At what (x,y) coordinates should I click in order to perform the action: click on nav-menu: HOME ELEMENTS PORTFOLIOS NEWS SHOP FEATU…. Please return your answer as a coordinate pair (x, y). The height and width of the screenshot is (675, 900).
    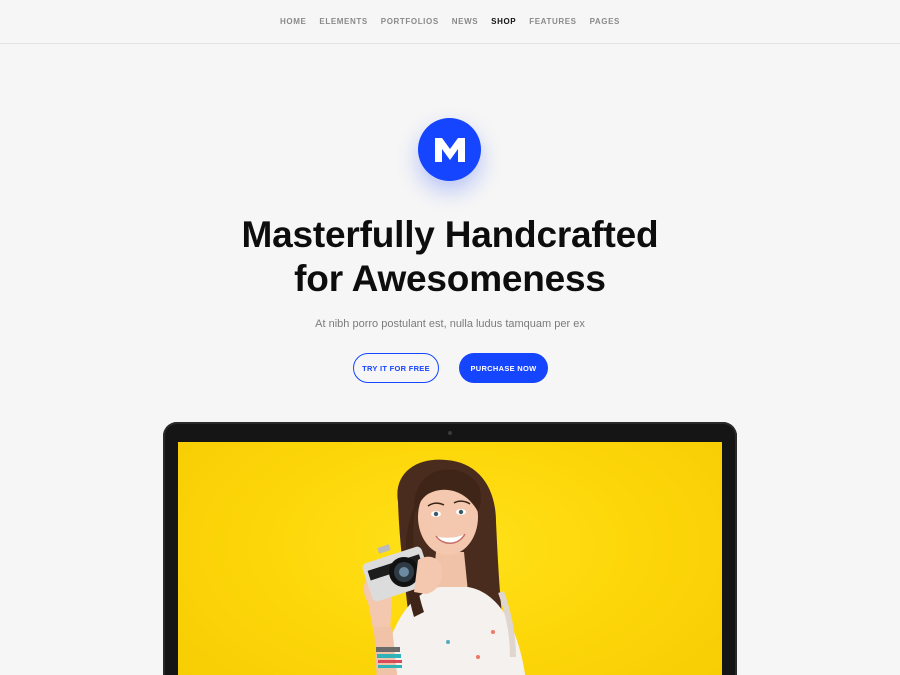
    Looking at the image, I should click on (450, 21).